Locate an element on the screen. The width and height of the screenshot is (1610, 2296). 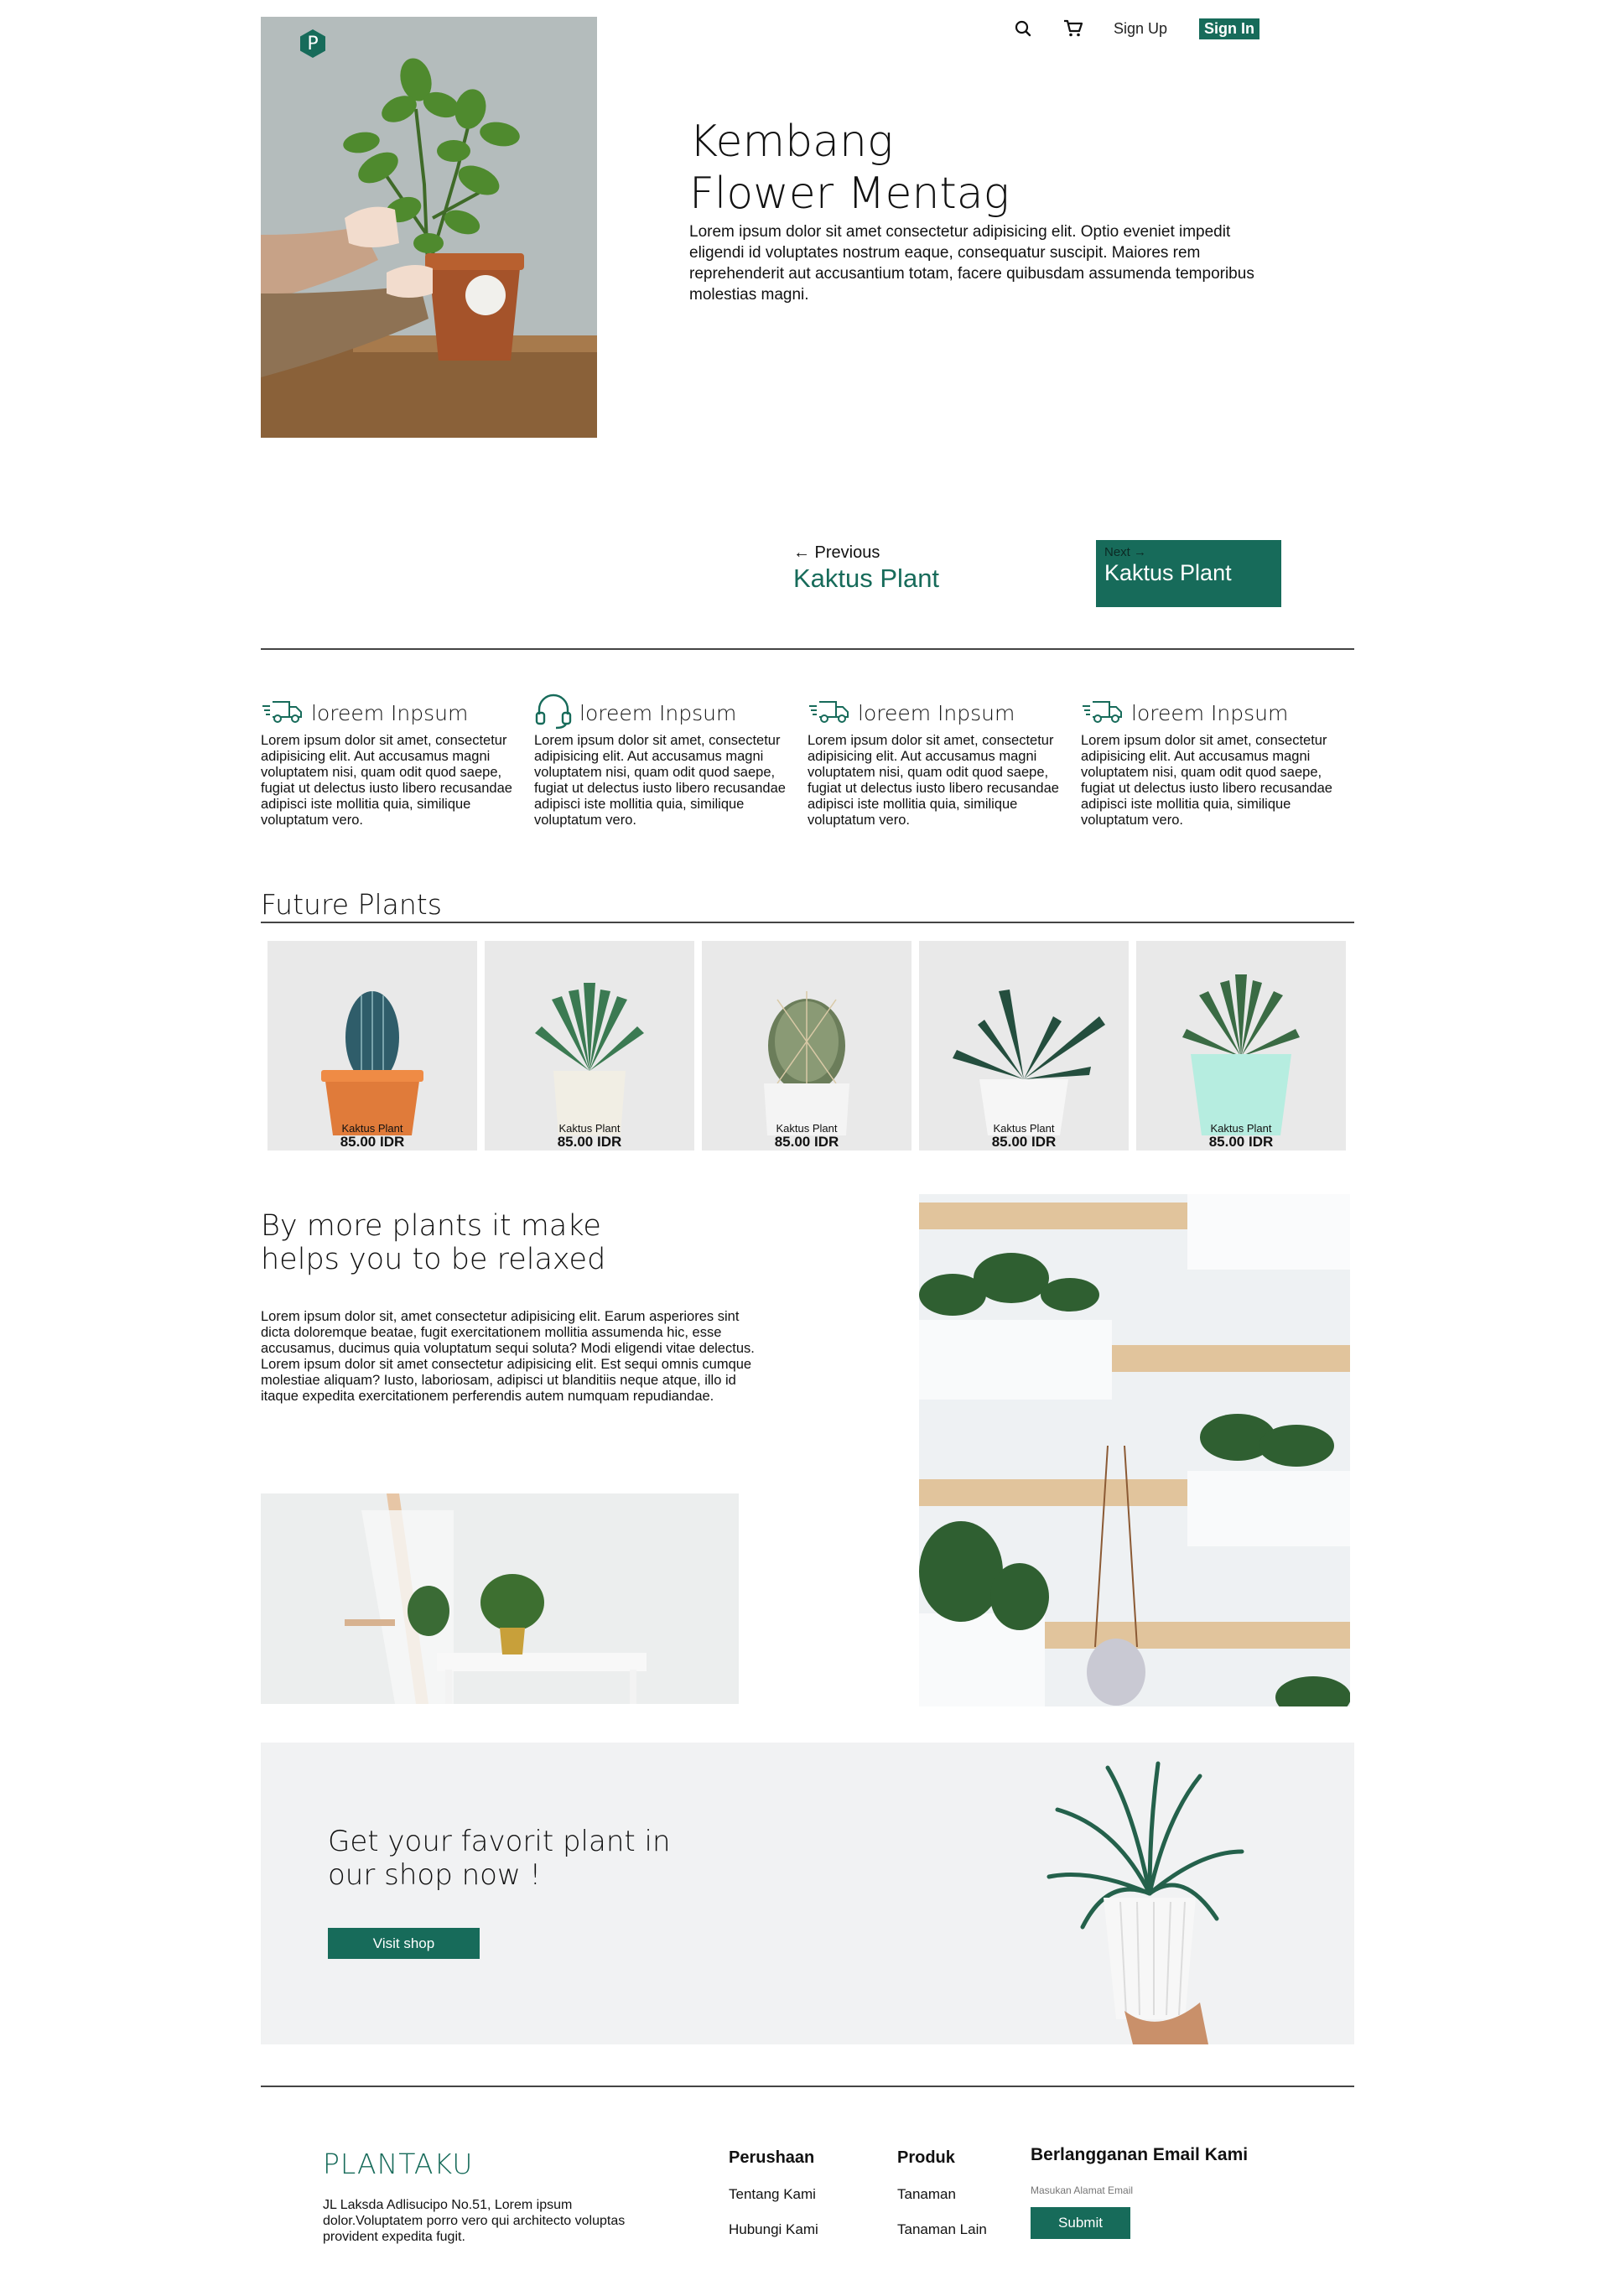
relax-title-line2: helps you to be relaxed is located at coordinates (433, 1259).